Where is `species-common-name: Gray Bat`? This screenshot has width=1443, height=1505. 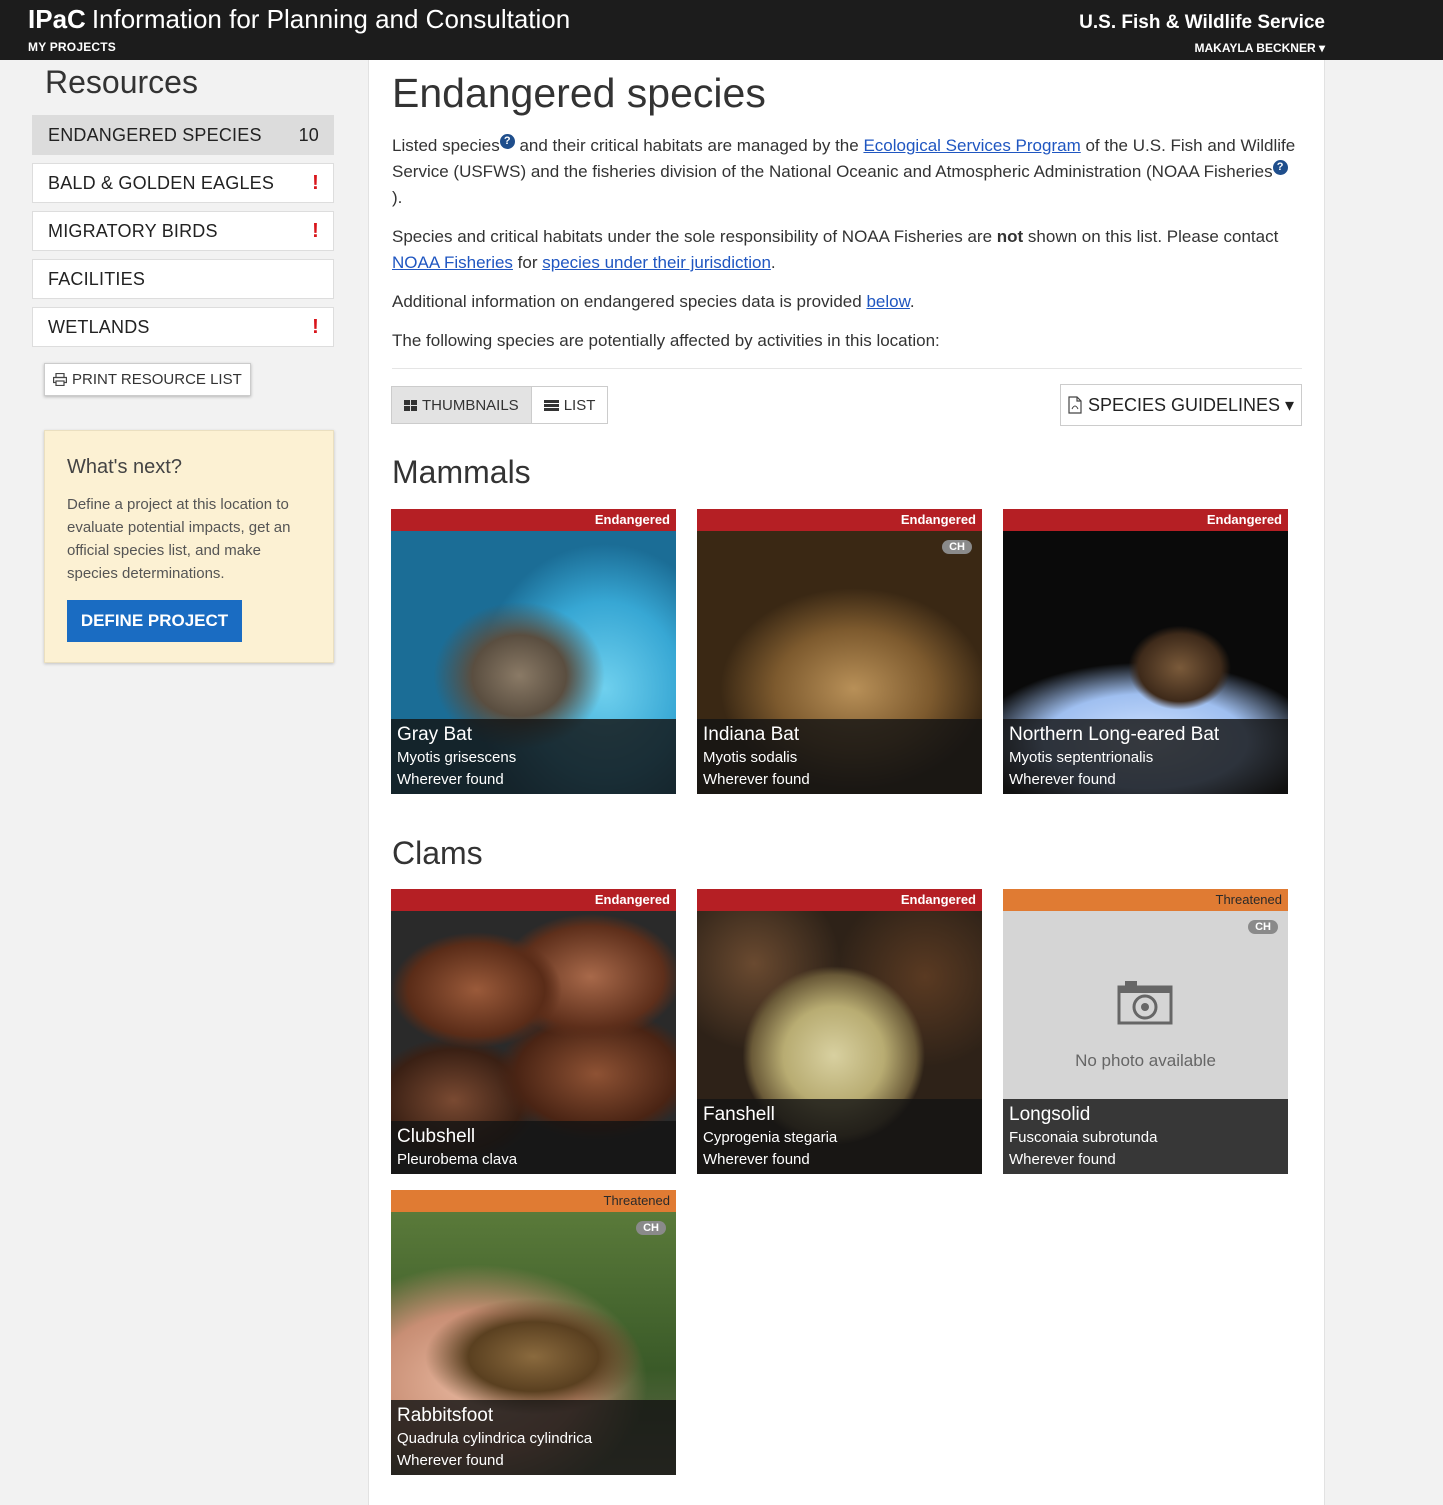 species-common-name: Gray Bat is located at coordinates (434, 734).